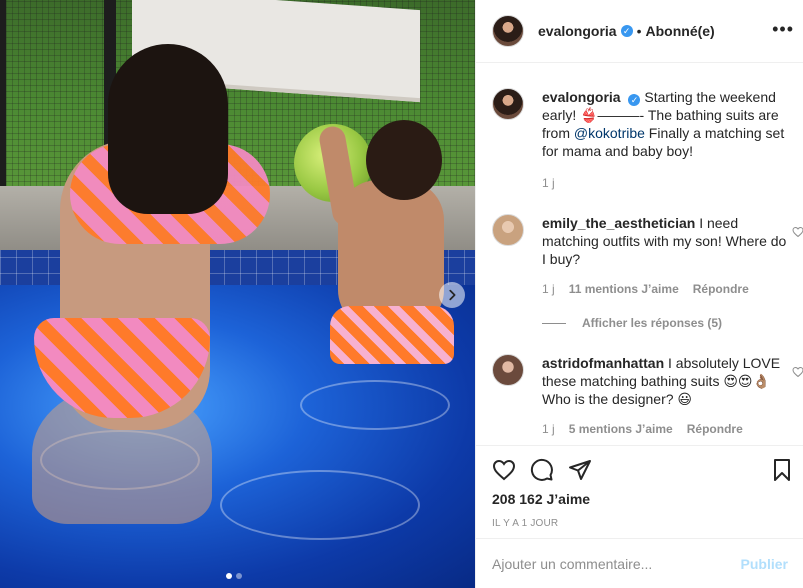 Image resolution: width=803 pixels, height=588 pixels. I want to click on comment-icon, so click(542, 470).